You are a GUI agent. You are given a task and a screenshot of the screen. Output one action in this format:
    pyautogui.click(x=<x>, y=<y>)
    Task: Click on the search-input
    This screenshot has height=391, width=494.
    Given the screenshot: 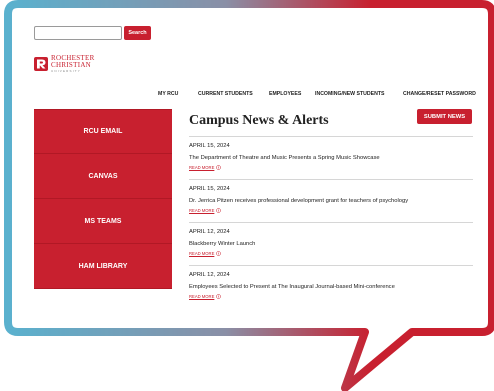 What is the action you would take?
    pyautogui.click(x=78, y=33)
    